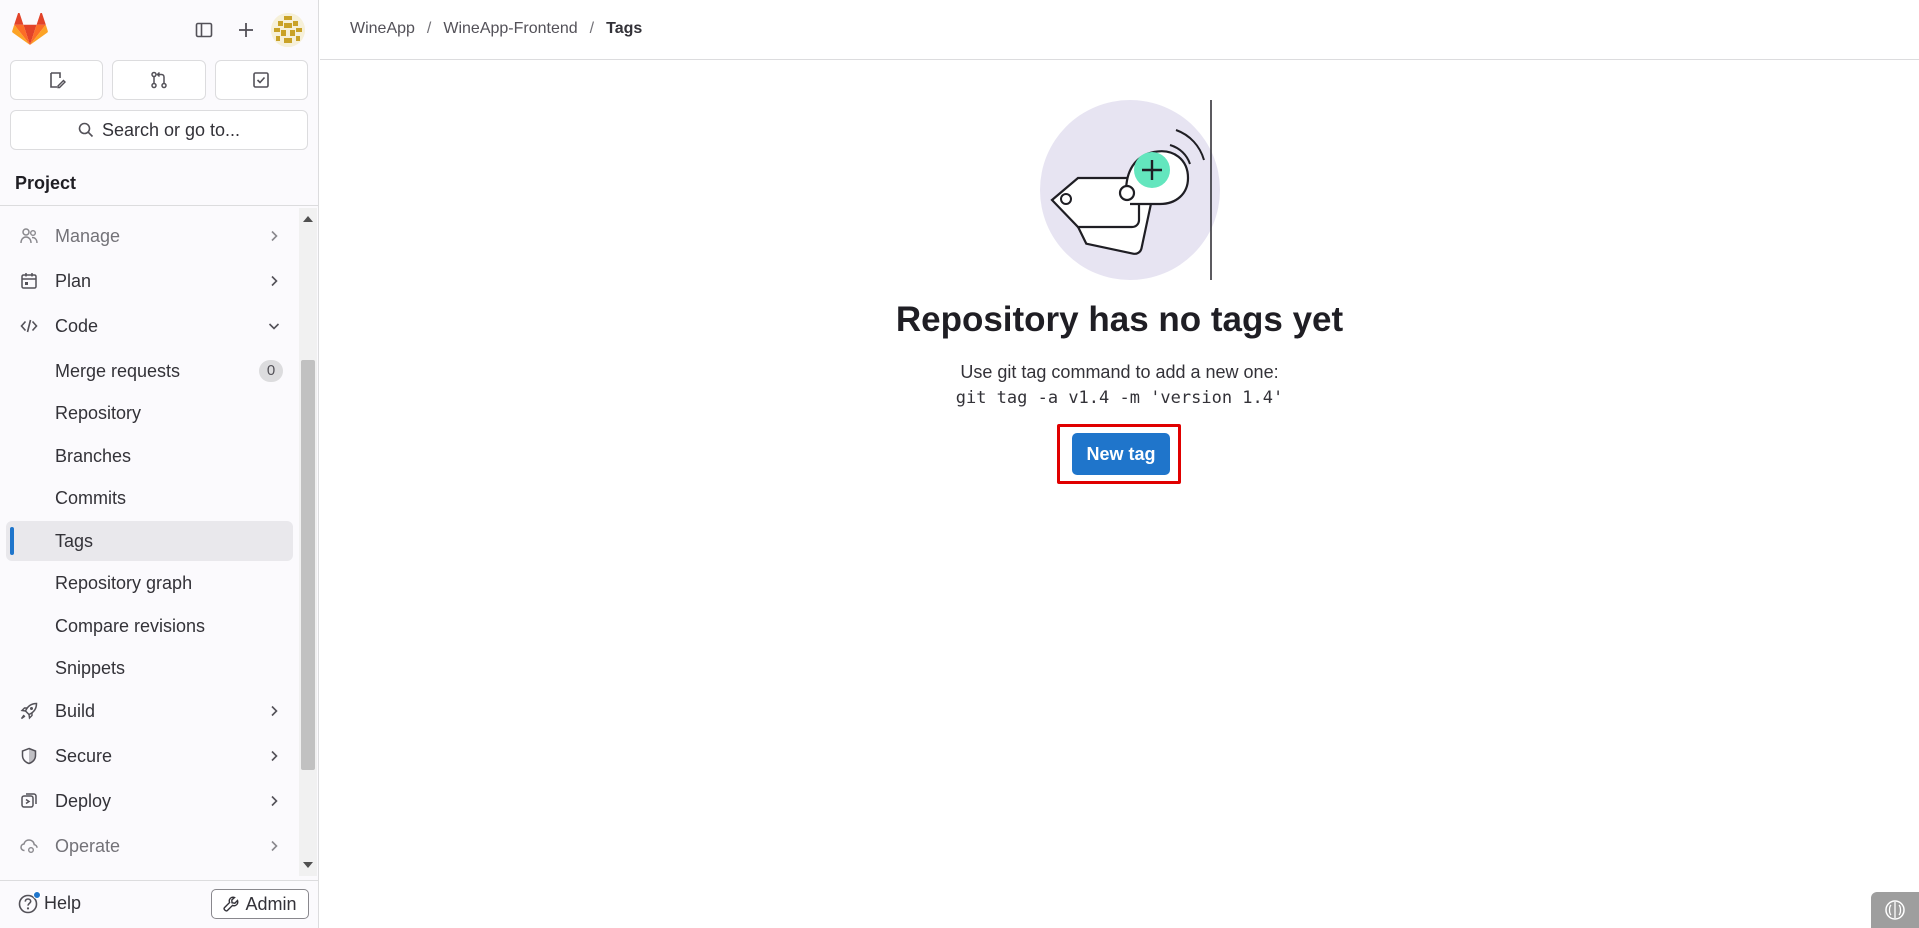 The height and width of the screenshot is (928, 1919). Describe the element at coordinates (149, 846) in the screenshot. I see `nav-item-operate: Operate` at that location.